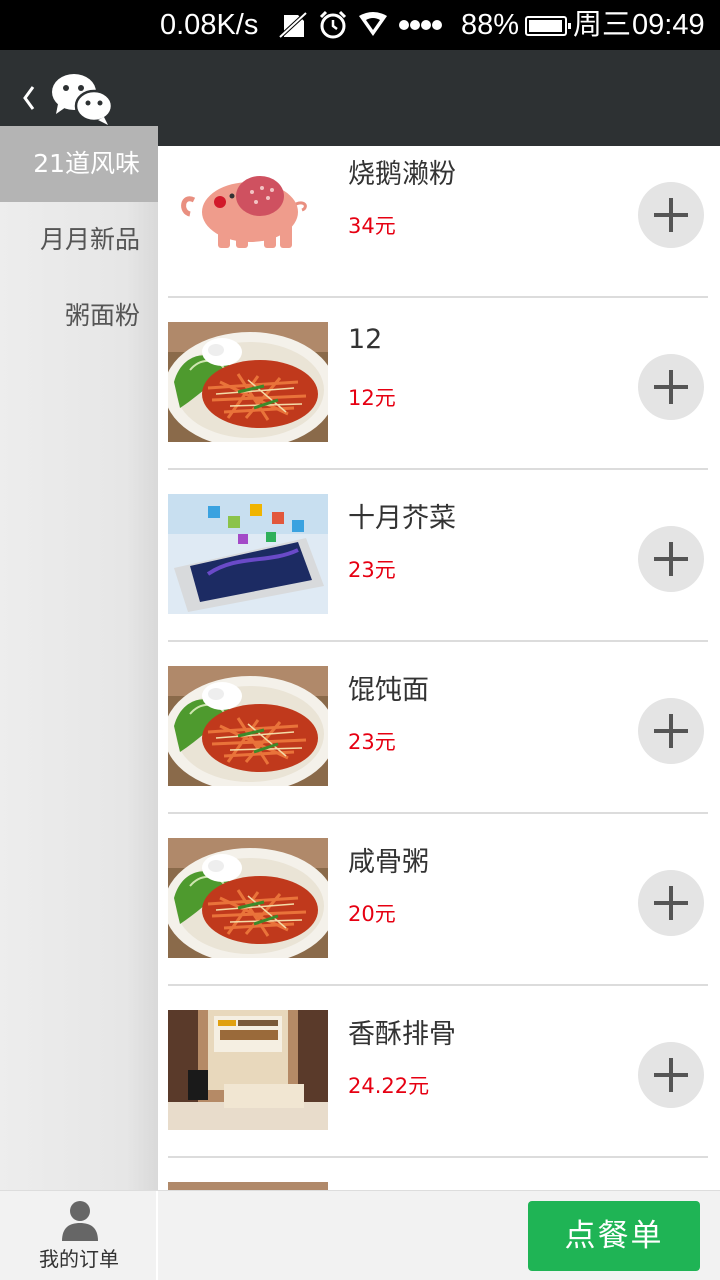  Describe the element at coordinates (420, 25) in the screenshot. I see `signal-icon` at that location.